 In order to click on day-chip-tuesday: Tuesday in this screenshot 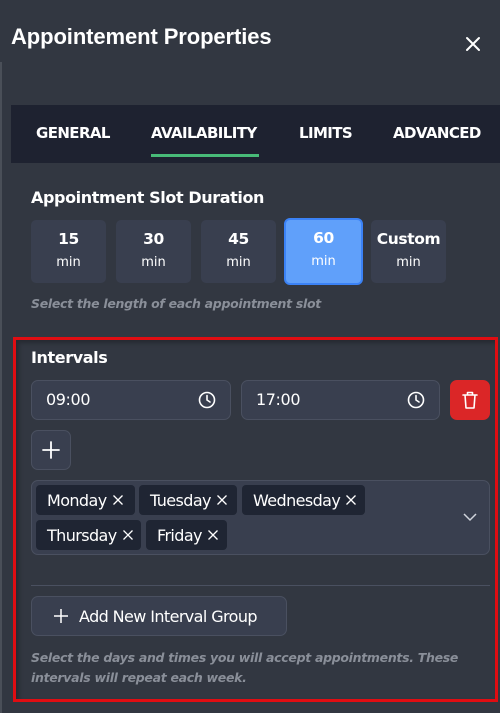, I will do `click(188, 500)`.